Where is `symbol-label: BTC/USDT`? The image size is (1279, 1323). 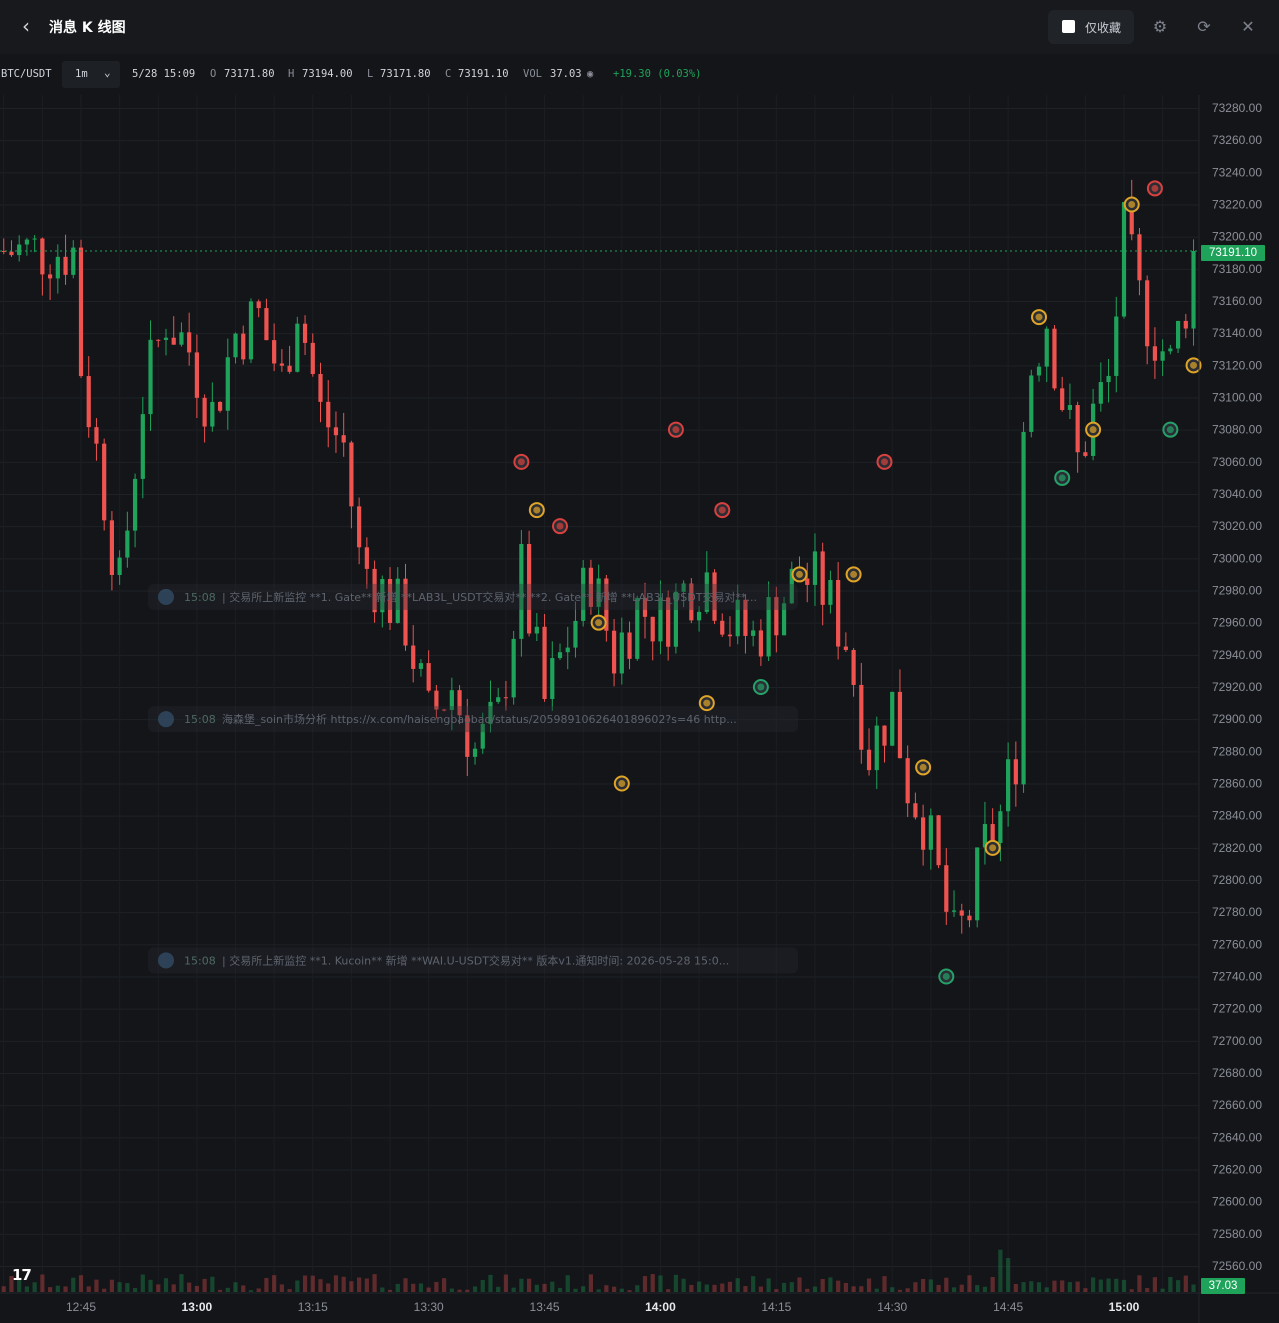
symbol-label: BTC/USDT is located at coordinates (26, 74).